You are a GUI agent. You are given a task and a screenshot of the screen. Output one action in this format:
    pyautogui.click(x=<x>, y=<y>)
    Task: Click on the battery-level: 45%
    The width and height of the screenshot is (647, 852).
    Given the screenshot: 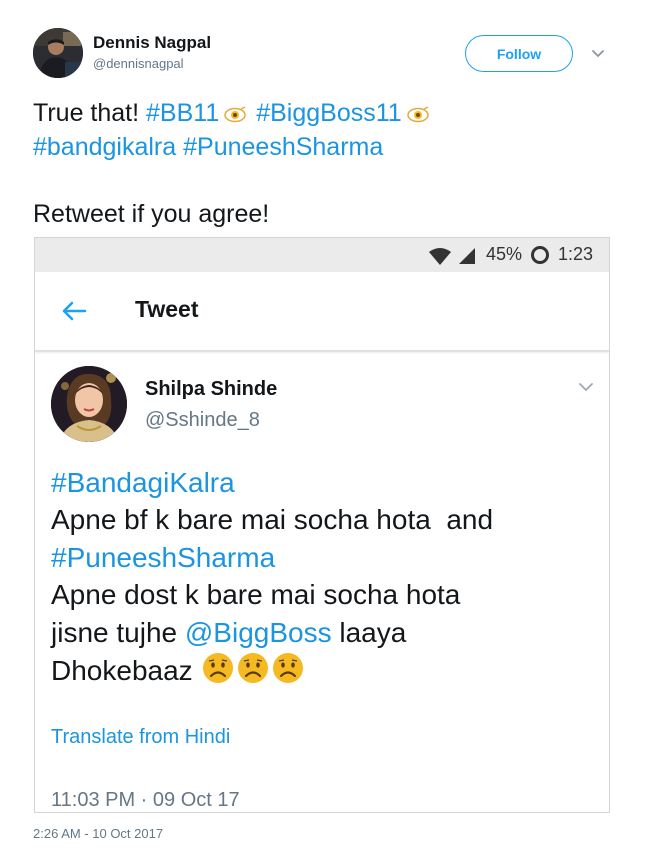 What is the action you would take?
    pyautogui.click(x=504, y=254)
    